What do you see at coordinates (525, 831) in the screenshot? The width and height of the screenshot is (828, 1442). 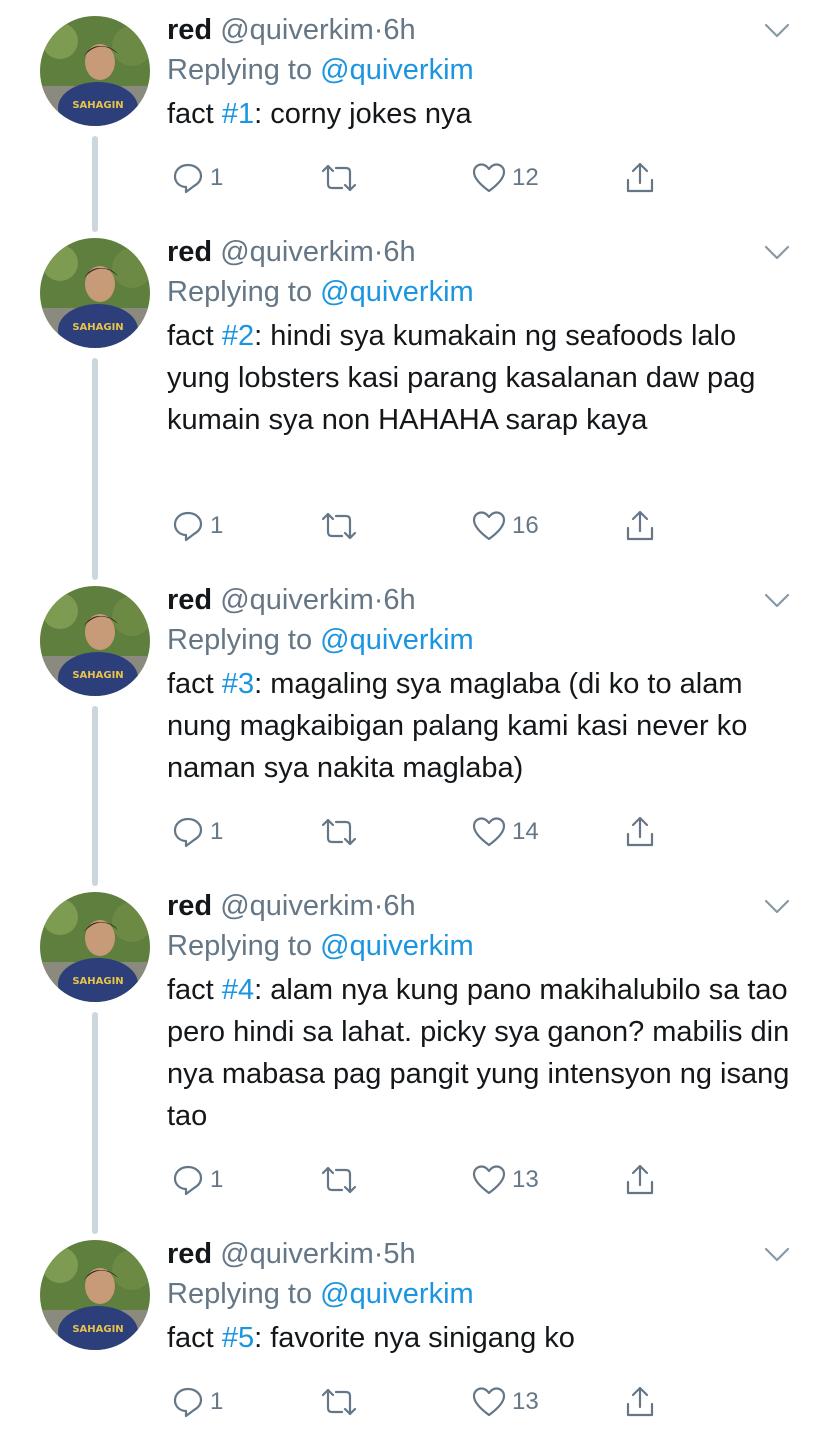 I see `like-count: 14` at bounding box center [525, 831].